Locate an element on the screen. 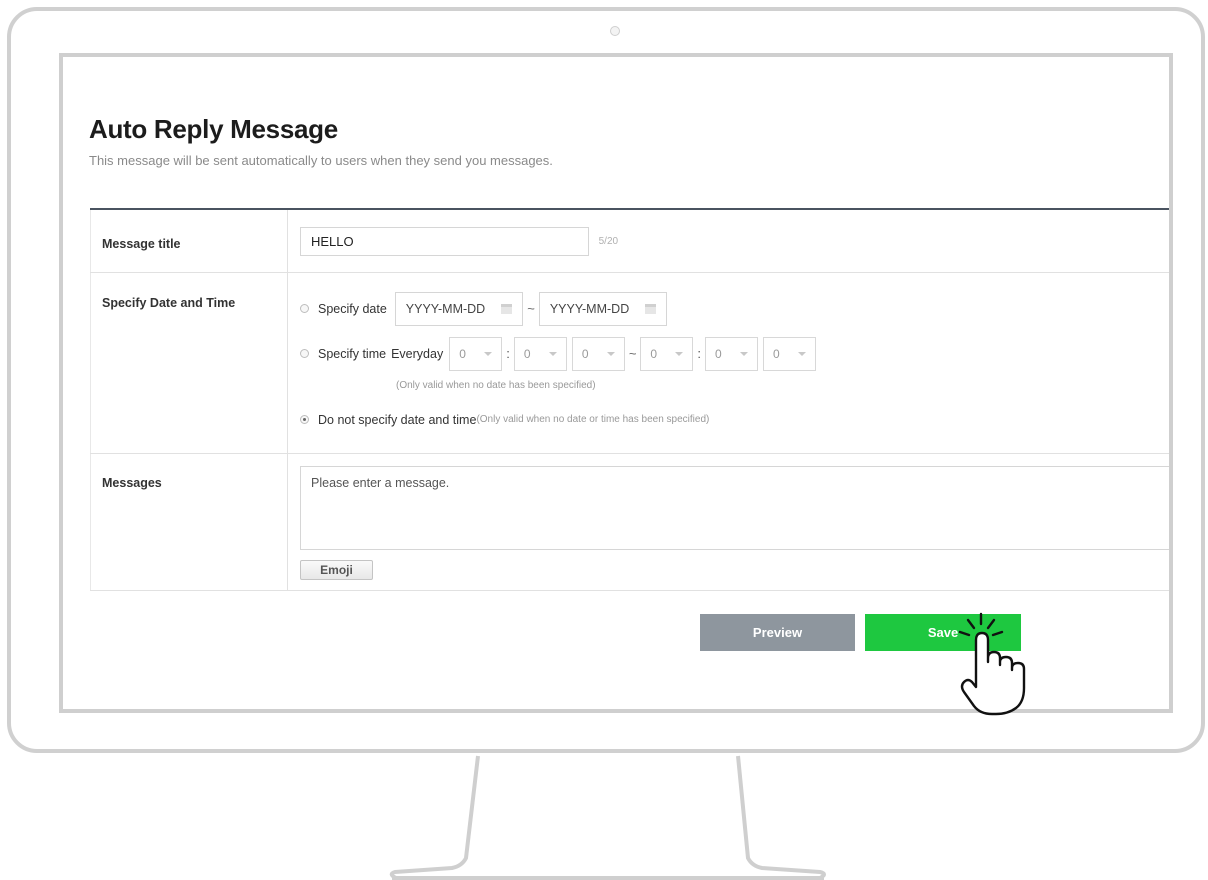  emoji-button: Emoji is located at coordinates (336, 569).